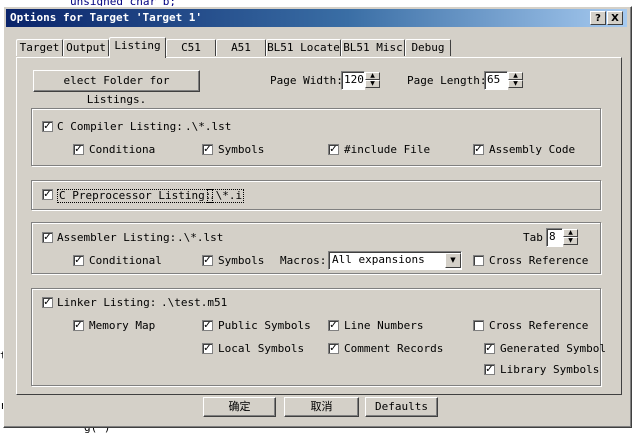 Image resolution: width=637 pixels, height=434 pixels. What do you see at coordinates (78, 260) in the screenshot?
I see `asm-conditional-checkbox: ✓` at bounding box center [78, 260].